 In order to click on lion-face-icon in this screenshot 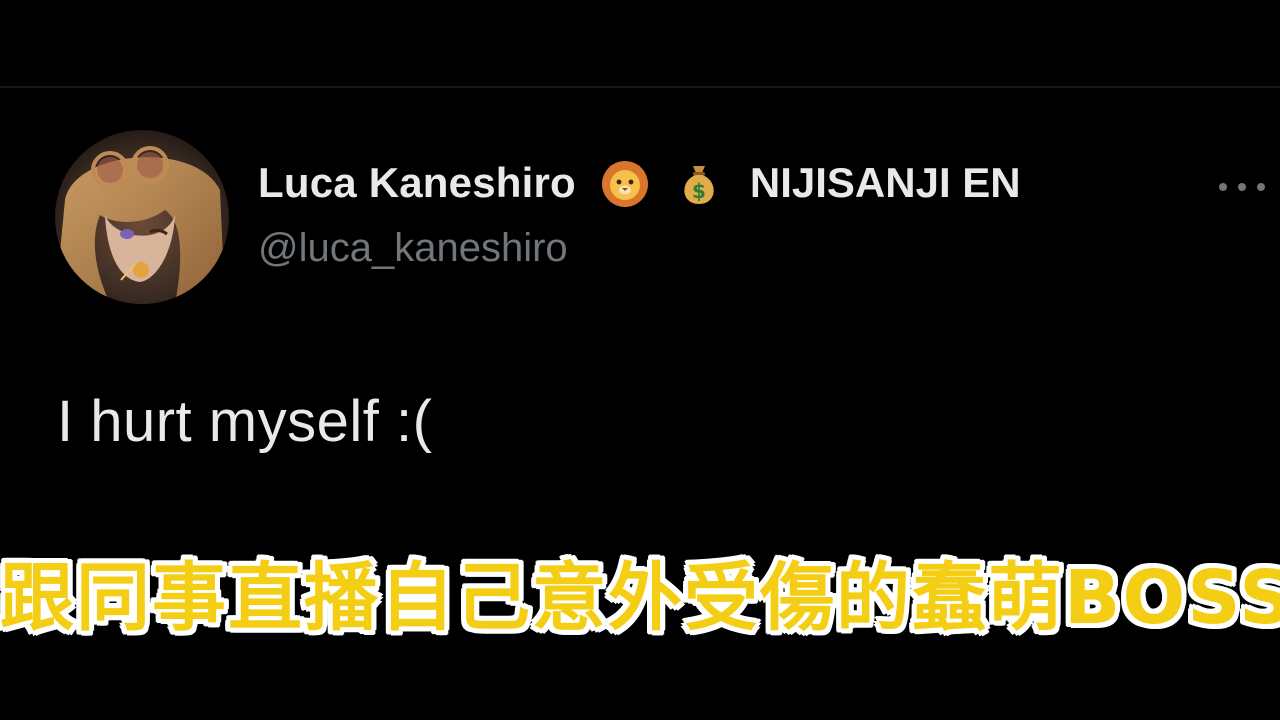, I will do `click(625, 183)`.